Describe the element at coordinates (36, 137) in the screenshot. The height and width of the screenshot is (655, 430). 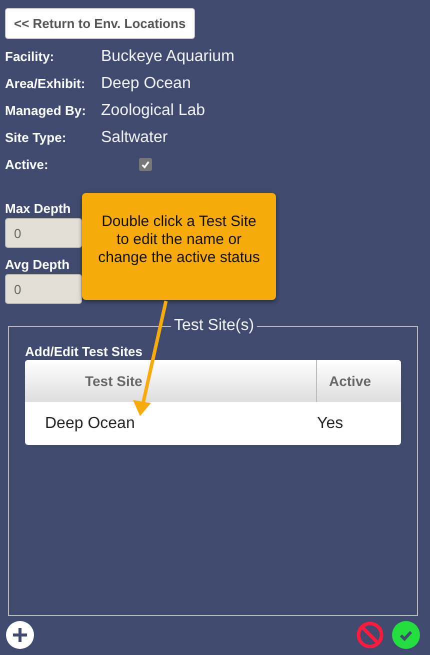
I see `field-label: Site Type:` at that location.